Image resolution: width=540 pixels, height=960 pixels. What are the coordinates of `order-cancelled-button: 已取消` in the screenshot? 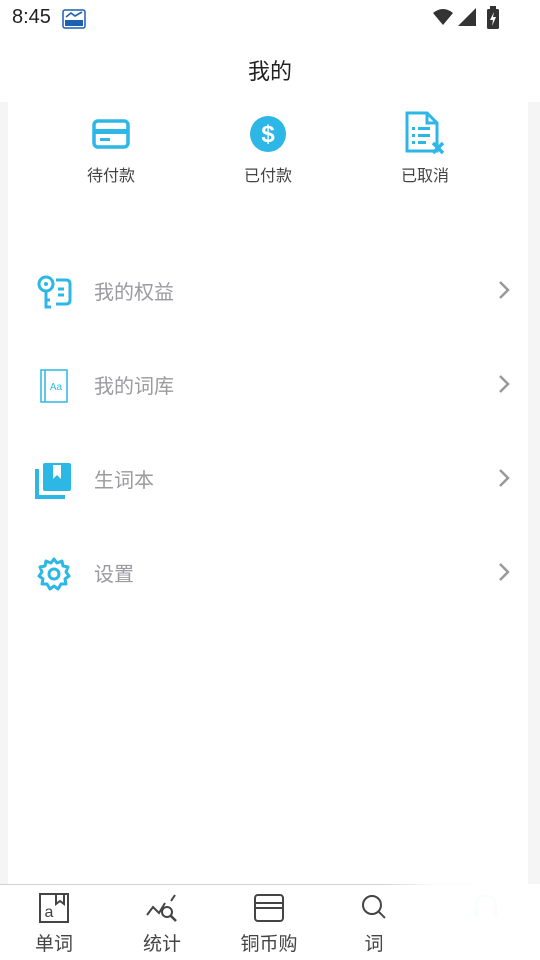 It's located at (425, 148).